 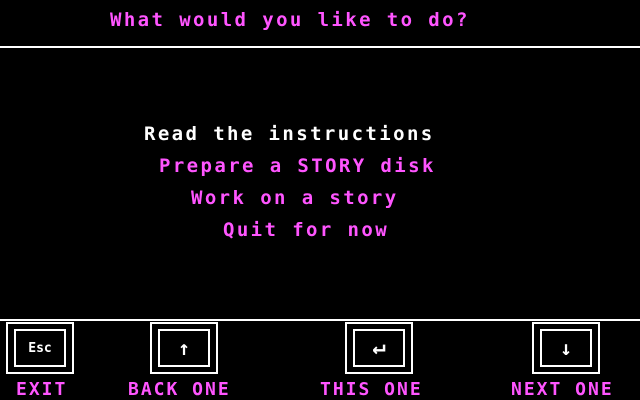 I want to click on esc-key-glyph: Esc, so click(x=40, y=348).